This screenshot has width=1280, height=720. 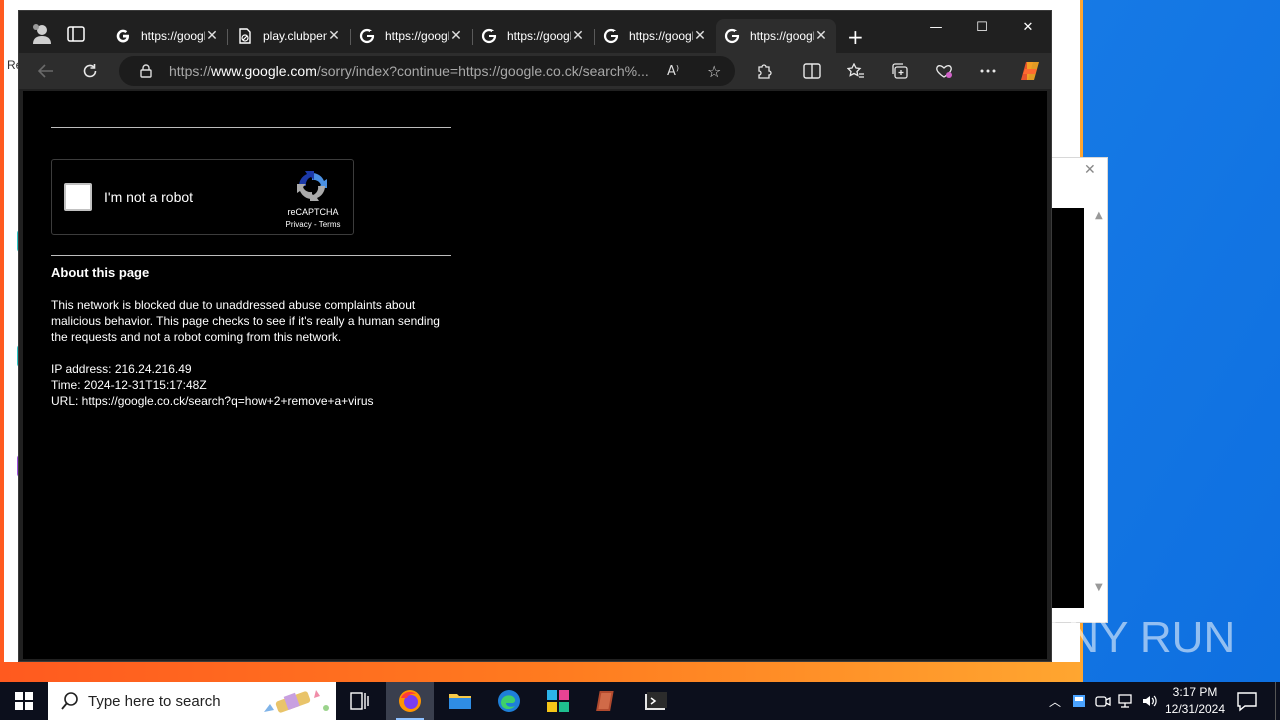 I want to click on tab-google-search-active: https://google.co.ck/search ✕, so click(x=776, y=36).